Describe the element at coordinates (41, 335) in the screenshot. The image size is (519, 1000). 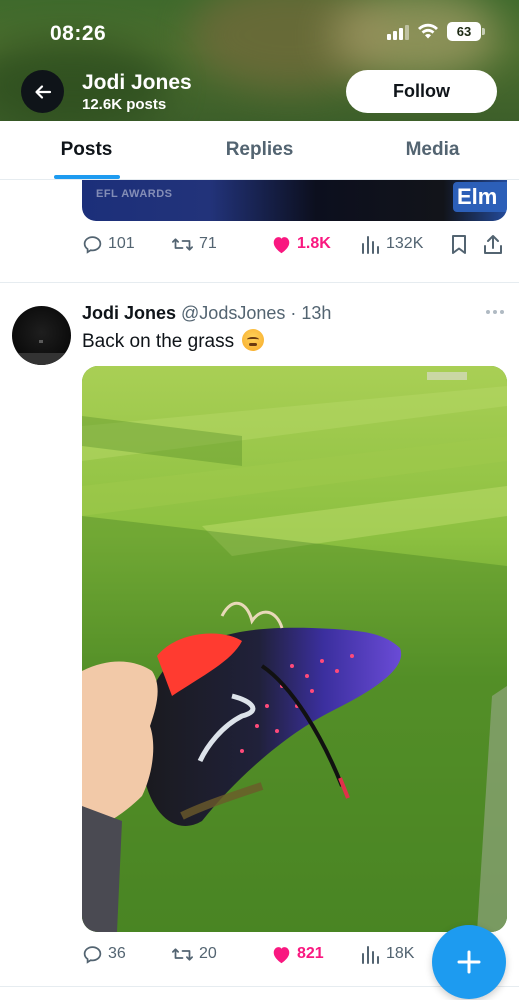
I see `avatar` at that location.